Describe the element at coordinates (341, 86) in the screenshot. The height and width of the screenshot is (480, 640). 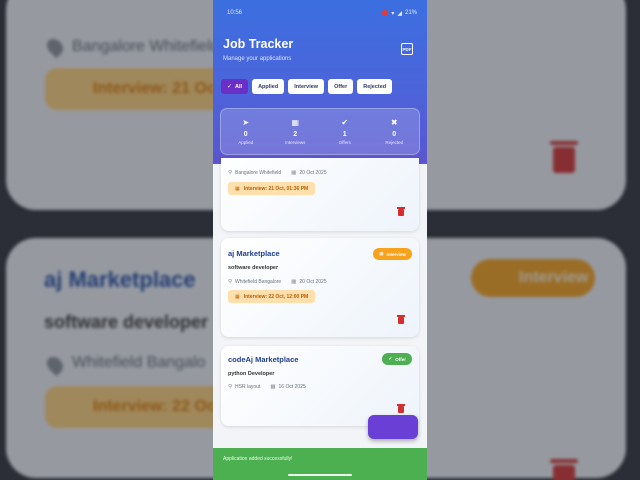
I see `filter-chip-offer: Offer` at that location.